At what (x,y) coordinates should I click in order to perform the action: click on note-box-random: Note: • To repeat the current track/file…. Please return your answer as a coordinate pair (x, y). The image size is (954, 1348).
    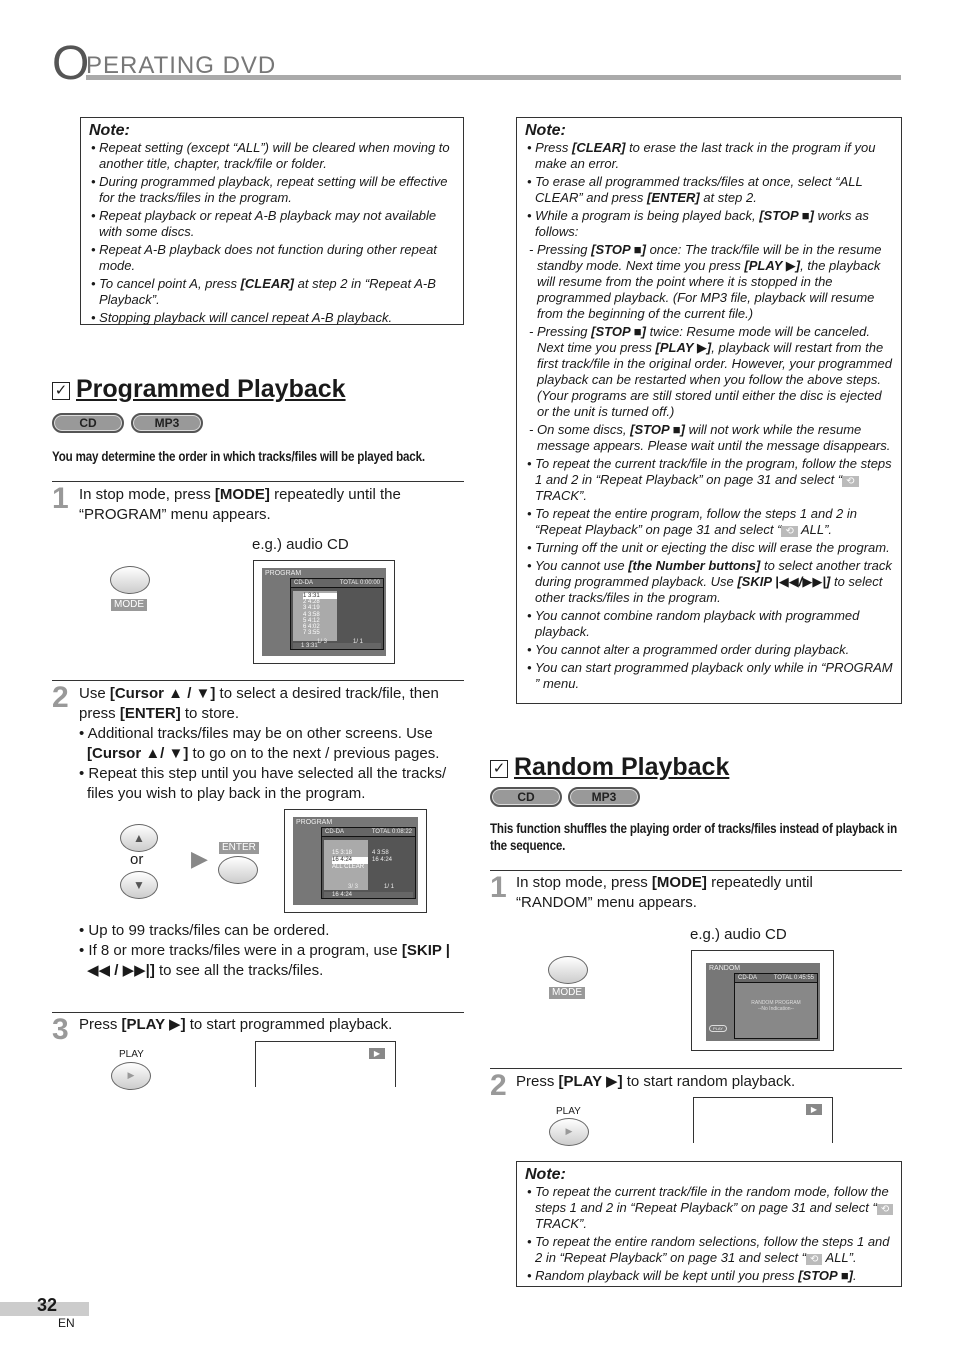
    Looking at the image, I should click on (709, 1224).